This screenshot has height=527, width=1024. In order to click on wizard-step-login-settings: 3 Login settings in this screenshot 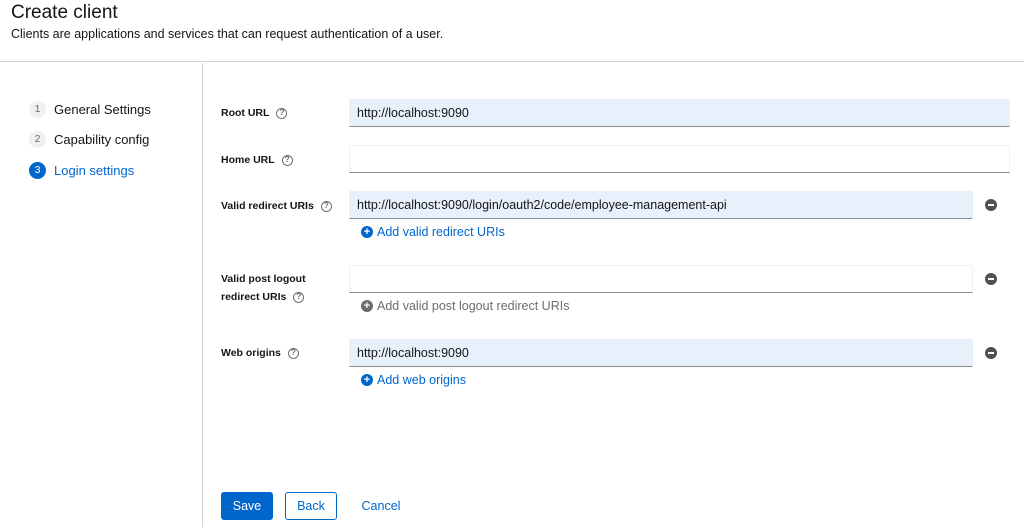, I will do `click(81, 170)`.